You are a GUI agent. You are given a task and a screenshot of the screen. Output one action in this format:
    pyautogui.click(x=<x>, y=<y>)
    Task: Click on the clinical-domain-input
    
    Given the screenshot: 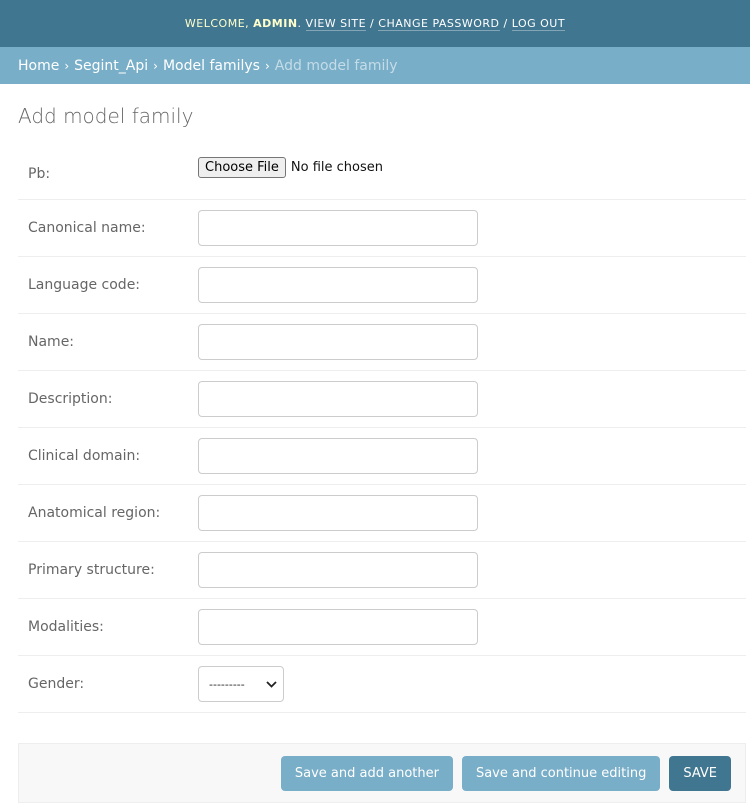 What is the action you would take?
    pyautogui.click(x=338, y=456)
    